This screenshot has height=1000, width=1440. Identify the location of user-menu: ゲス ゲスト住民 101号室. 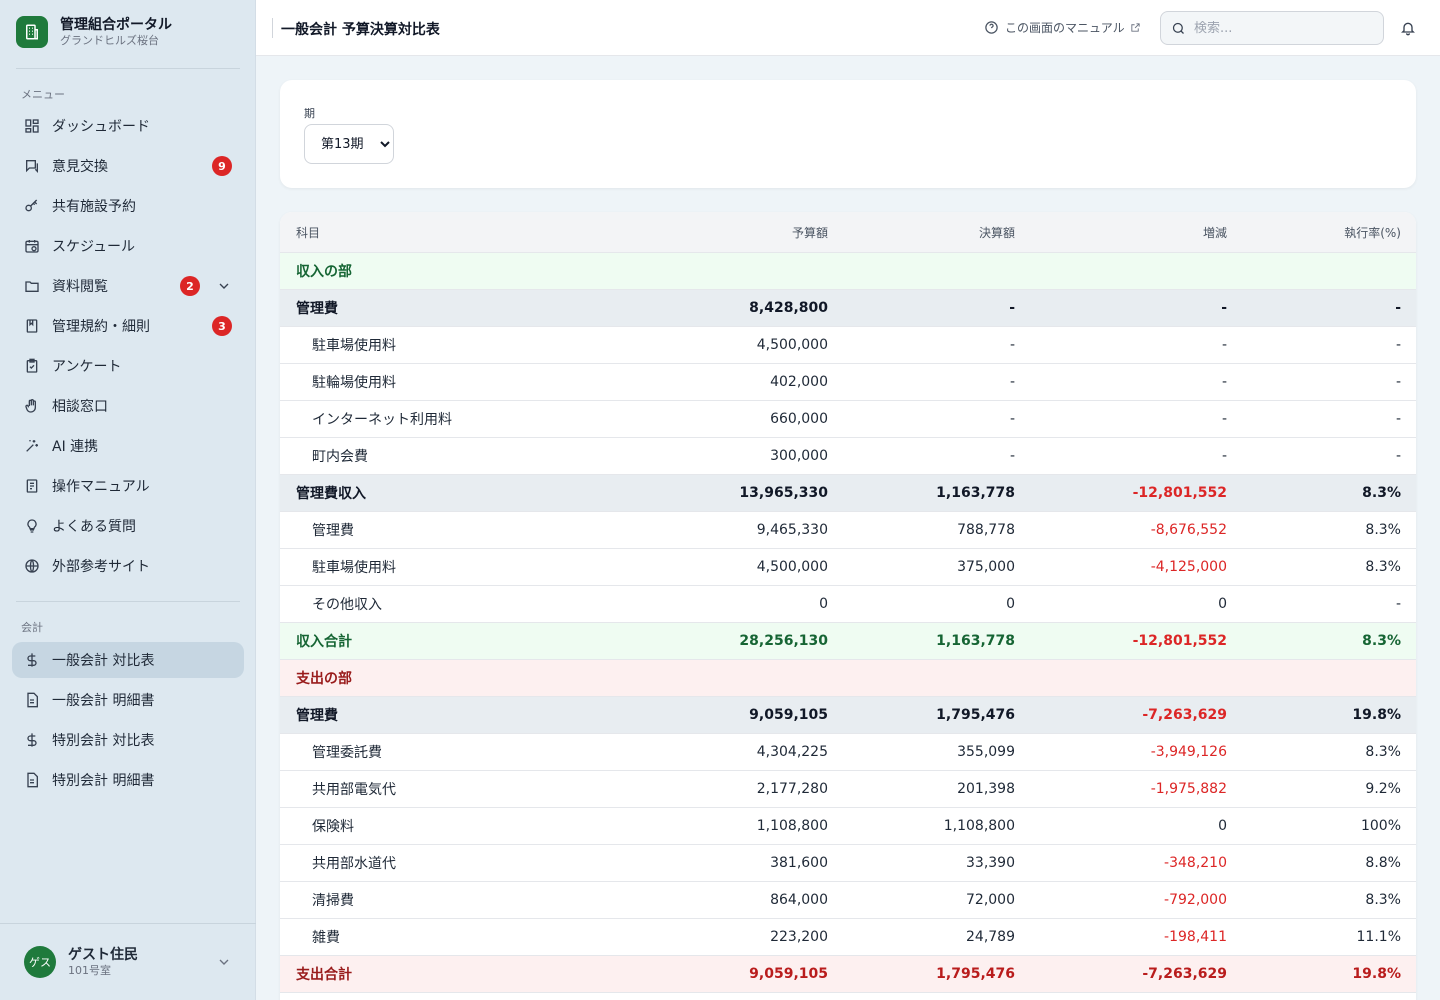
(128, 961).